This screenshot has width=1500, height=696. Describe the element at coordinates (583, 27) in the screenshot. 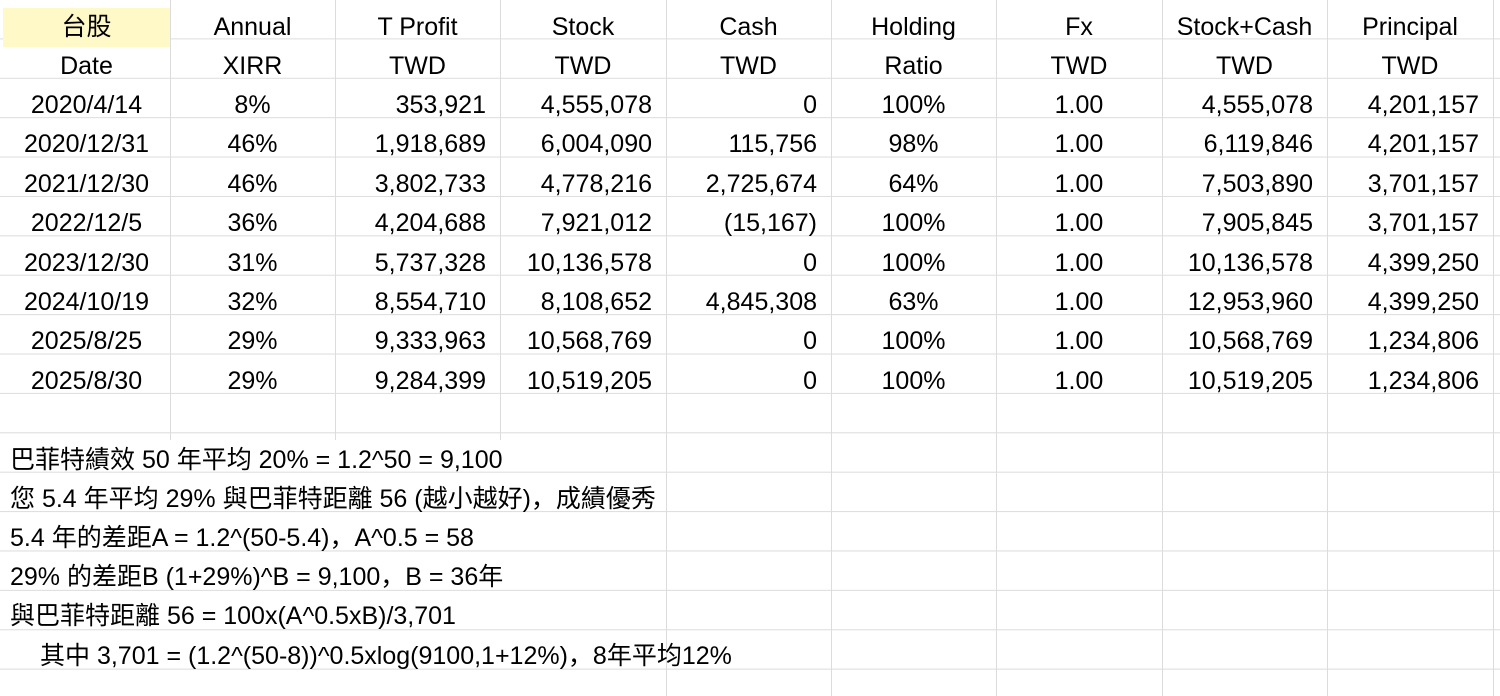

I see `header-cell-stock: Stock` at that location.